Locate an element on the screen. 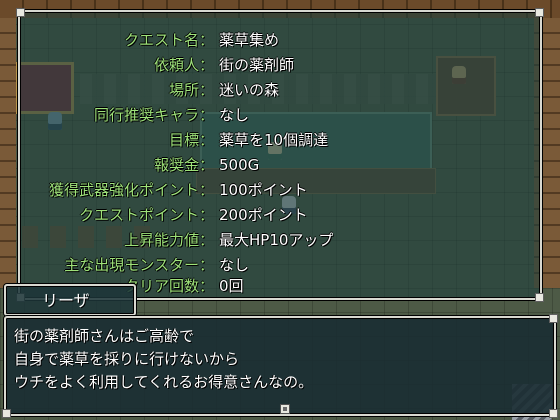 The width and height of the screenshot is (560, 420). speaker-name-box: リーザ is located at coordinates (70, 300).